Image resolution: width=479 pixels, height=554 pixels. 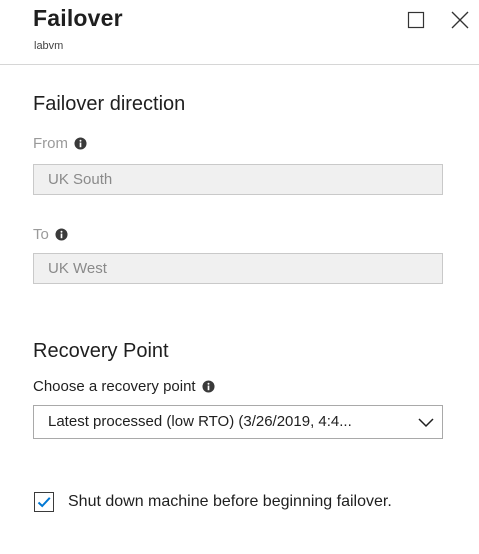 I want to click on from-label: From, so click(x=50, y=143).